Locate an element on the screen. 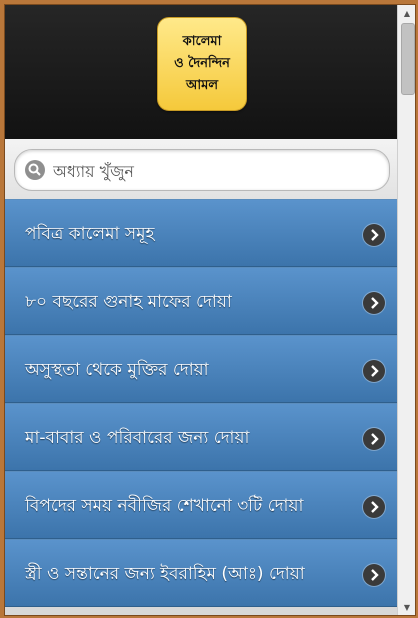 Image resolution: width=418 pixels, height=618 pixels. search-box is located at coordinates (202, 170).